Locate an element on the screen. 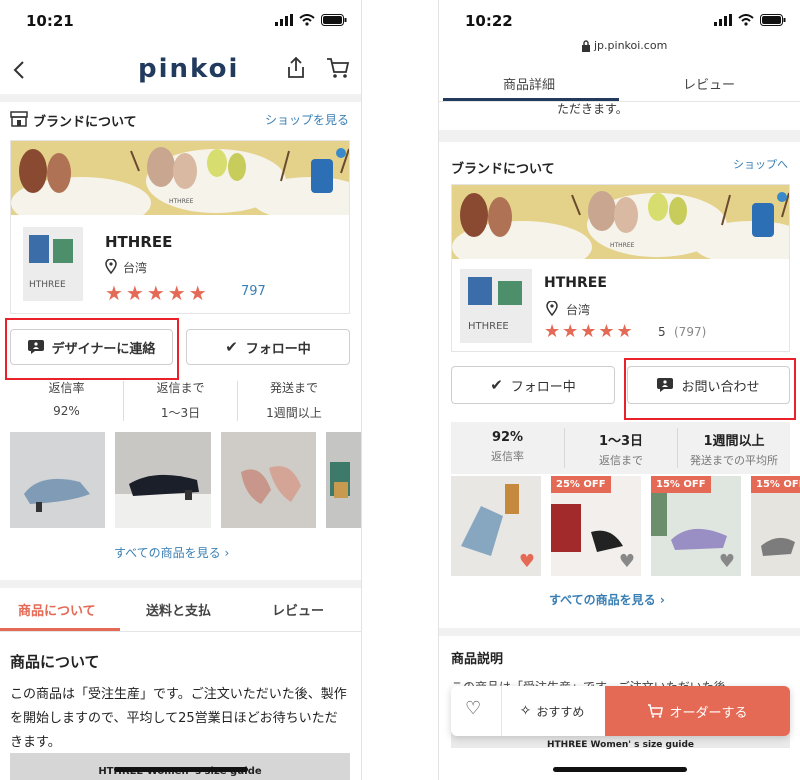  tab-product-detail: 商品詳細 is located at coordinates (529, 83).